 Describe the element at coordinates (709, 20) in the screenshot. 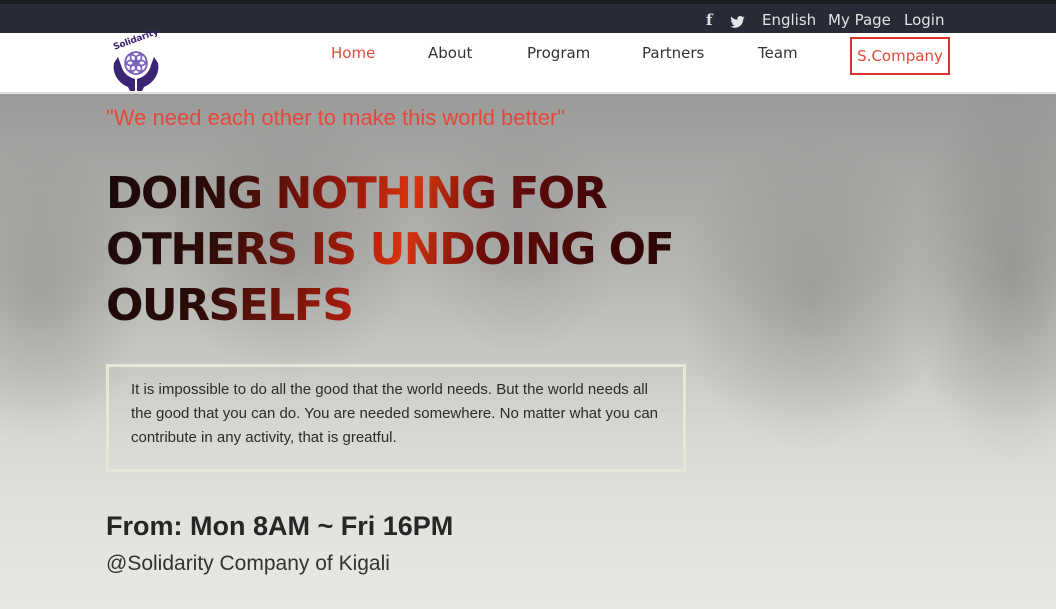

I see `facebook-icon: f` at that location.